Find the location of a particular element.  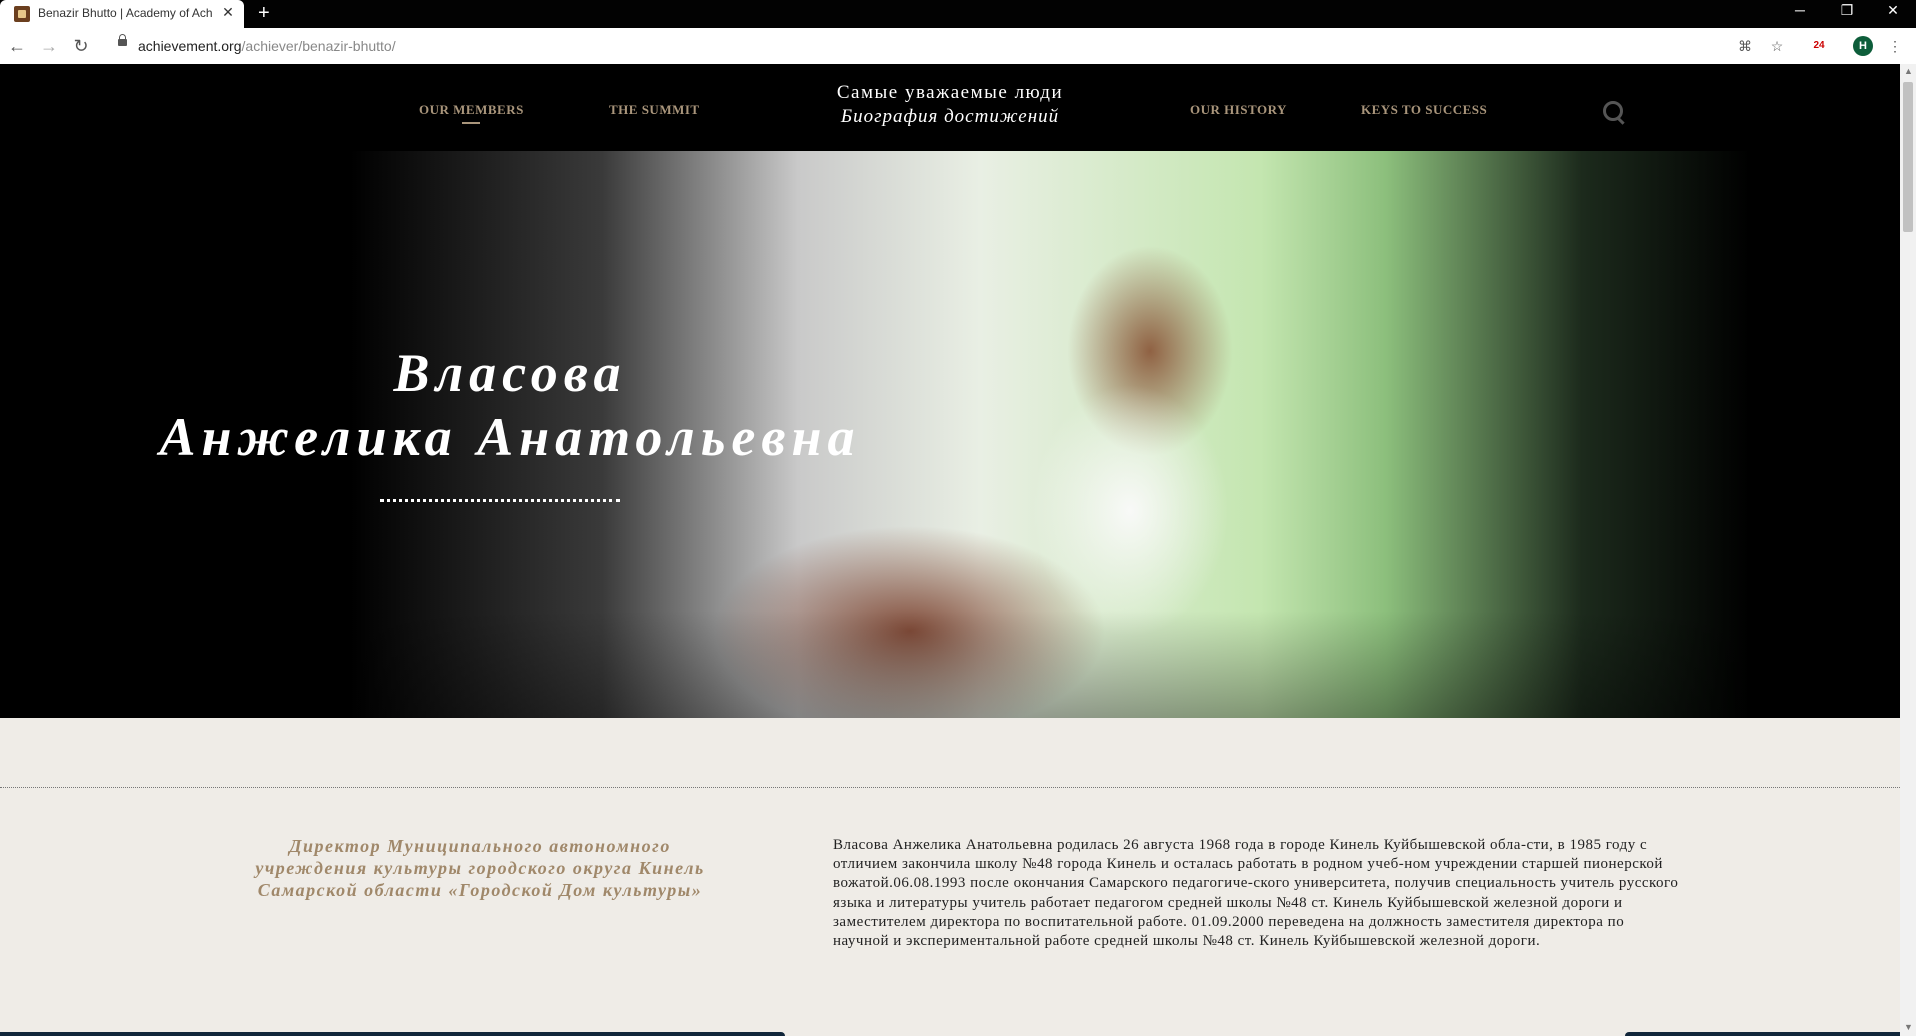

person-name: Власова Анжелика Анатольевна is located at coordinates (510, 405).